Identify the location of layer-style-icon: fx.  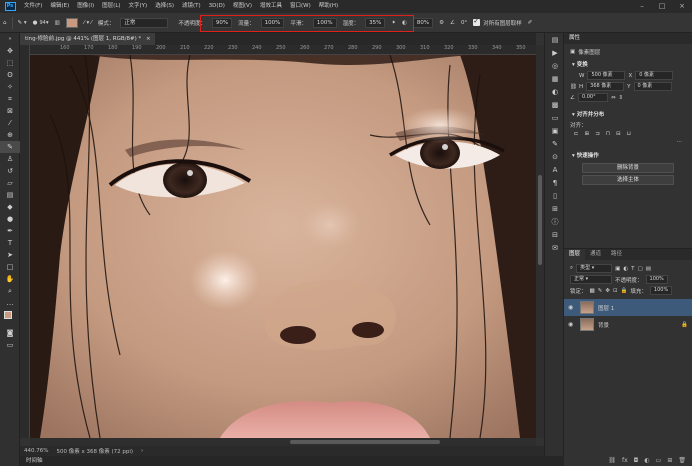
(625, 460).